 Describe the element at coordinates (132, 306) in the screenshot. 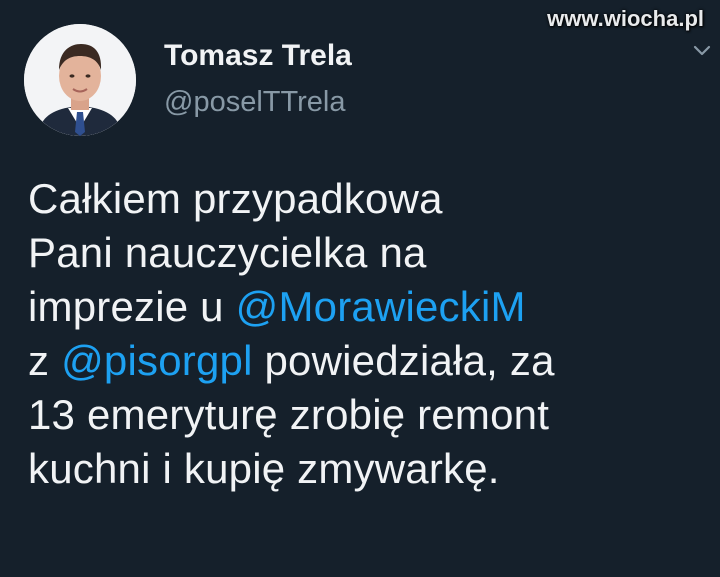

I see `tweet-line-text: imprezie u` at that location.